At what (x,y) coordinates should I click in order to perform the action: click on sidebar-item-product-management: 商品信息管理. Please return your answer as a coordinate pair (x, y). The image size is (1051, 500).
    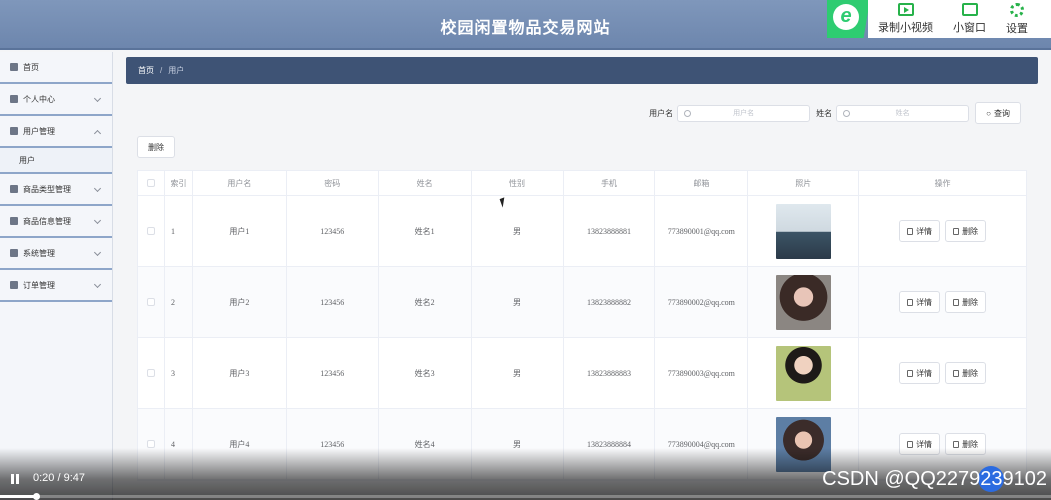
    Looking at the image, I should click on (56, 222).